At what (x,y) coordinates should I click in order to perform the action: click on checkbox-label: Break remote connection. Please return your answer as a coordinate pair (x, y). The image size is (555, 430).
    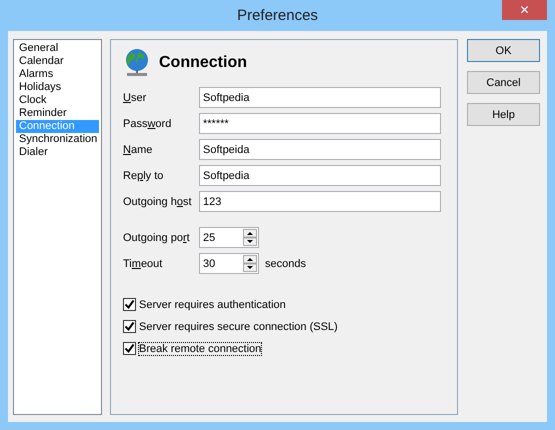
    Looking at the image, I should click on (200, 348).